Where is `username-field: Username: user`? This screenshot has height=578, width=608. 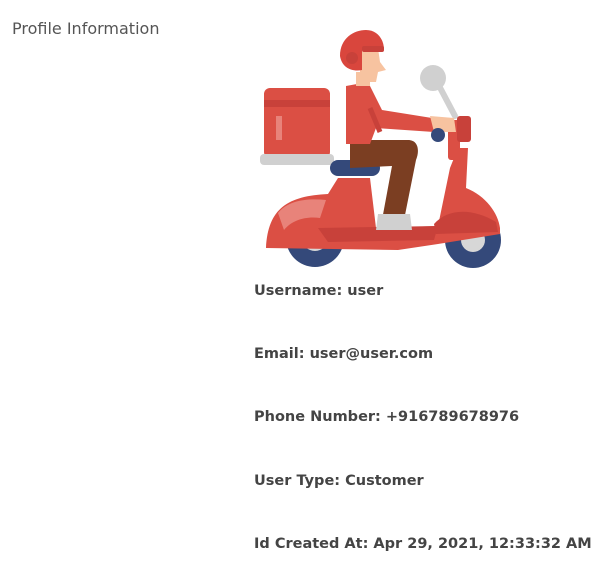
username-field: Username: user is located at coordinates (319, 291).